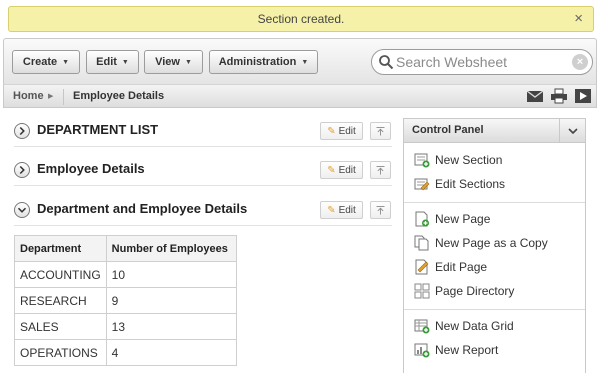  What do you see at coordinates (171, 326) in the screenshot?
I see `cell-employee-count: 13` at bounding box center [171, 326].